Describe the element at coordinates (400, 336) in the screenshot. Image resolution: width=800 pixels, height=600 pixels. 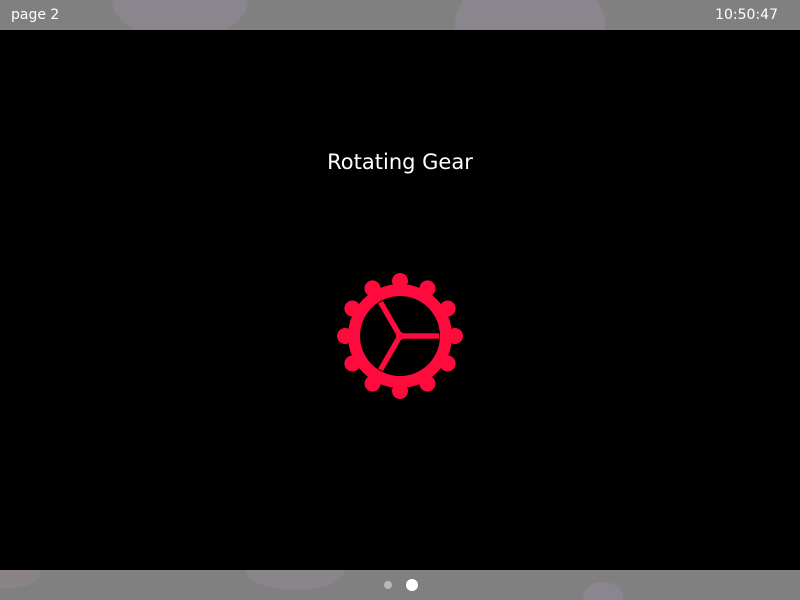
I see `gear-icon` at that location.